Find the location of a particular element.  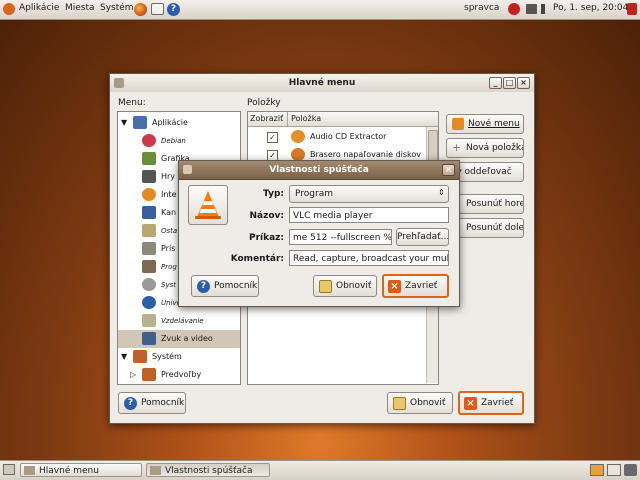

menu-system: Systém is located at coordinates (117, 8).